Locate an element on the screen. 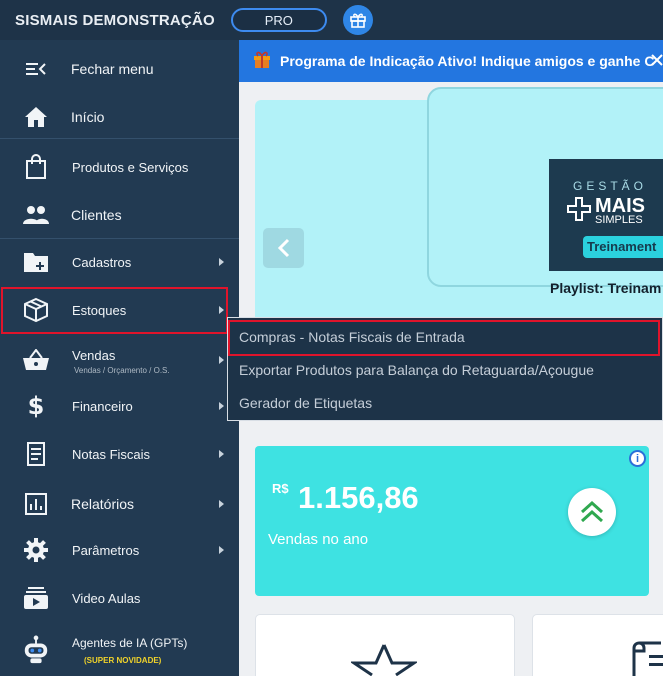 The width and height of the screenshot is (663, 676). basket-icon is located at coordinates (36, 360).